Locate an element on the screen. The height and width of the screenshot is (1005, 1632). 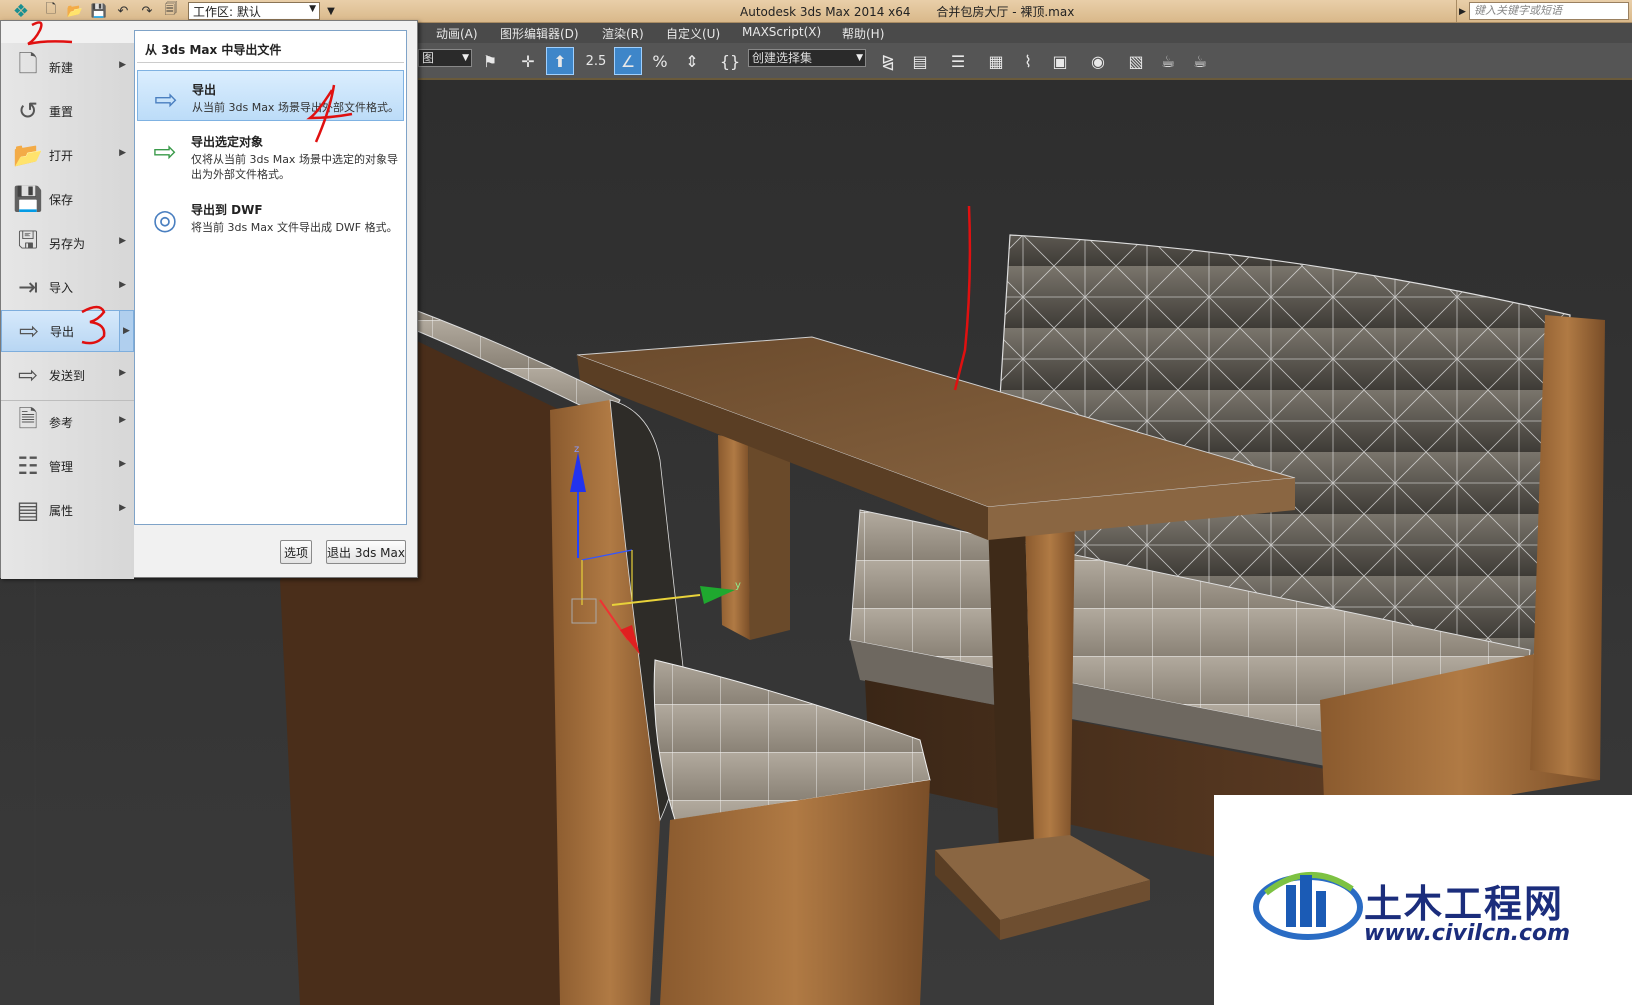
material-editor-icon: ◉ is located at coordinates (1098, 61).